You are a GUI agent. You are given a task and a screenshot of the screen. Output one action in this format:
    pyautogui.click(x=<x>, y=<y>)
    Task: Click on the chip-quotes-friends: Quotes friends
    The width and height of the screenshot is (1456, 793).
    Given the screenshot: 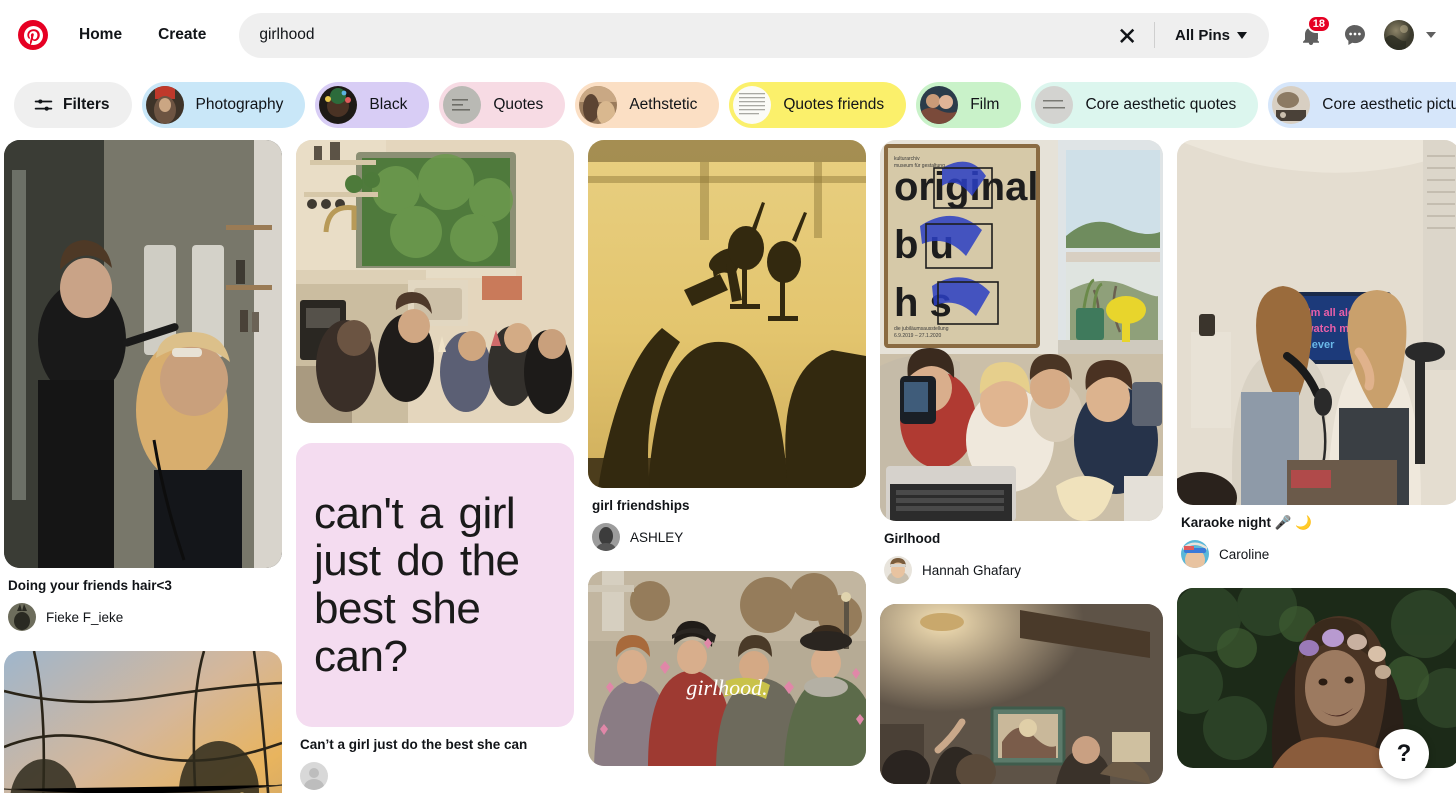 What is the action you would take?
    pyautogui.click(x=818, y=105)
    